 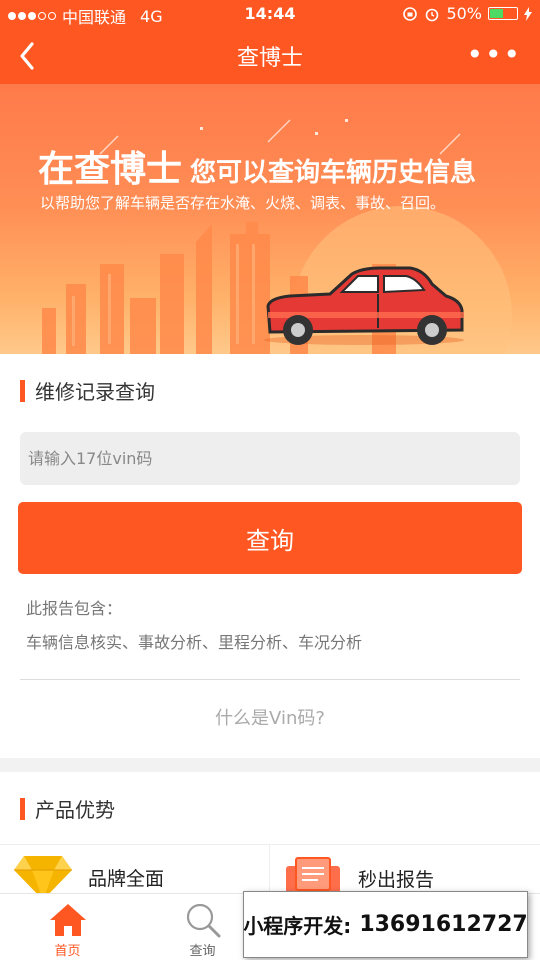 I want to click on tab-label: 查询, so click(x=202, y=951).